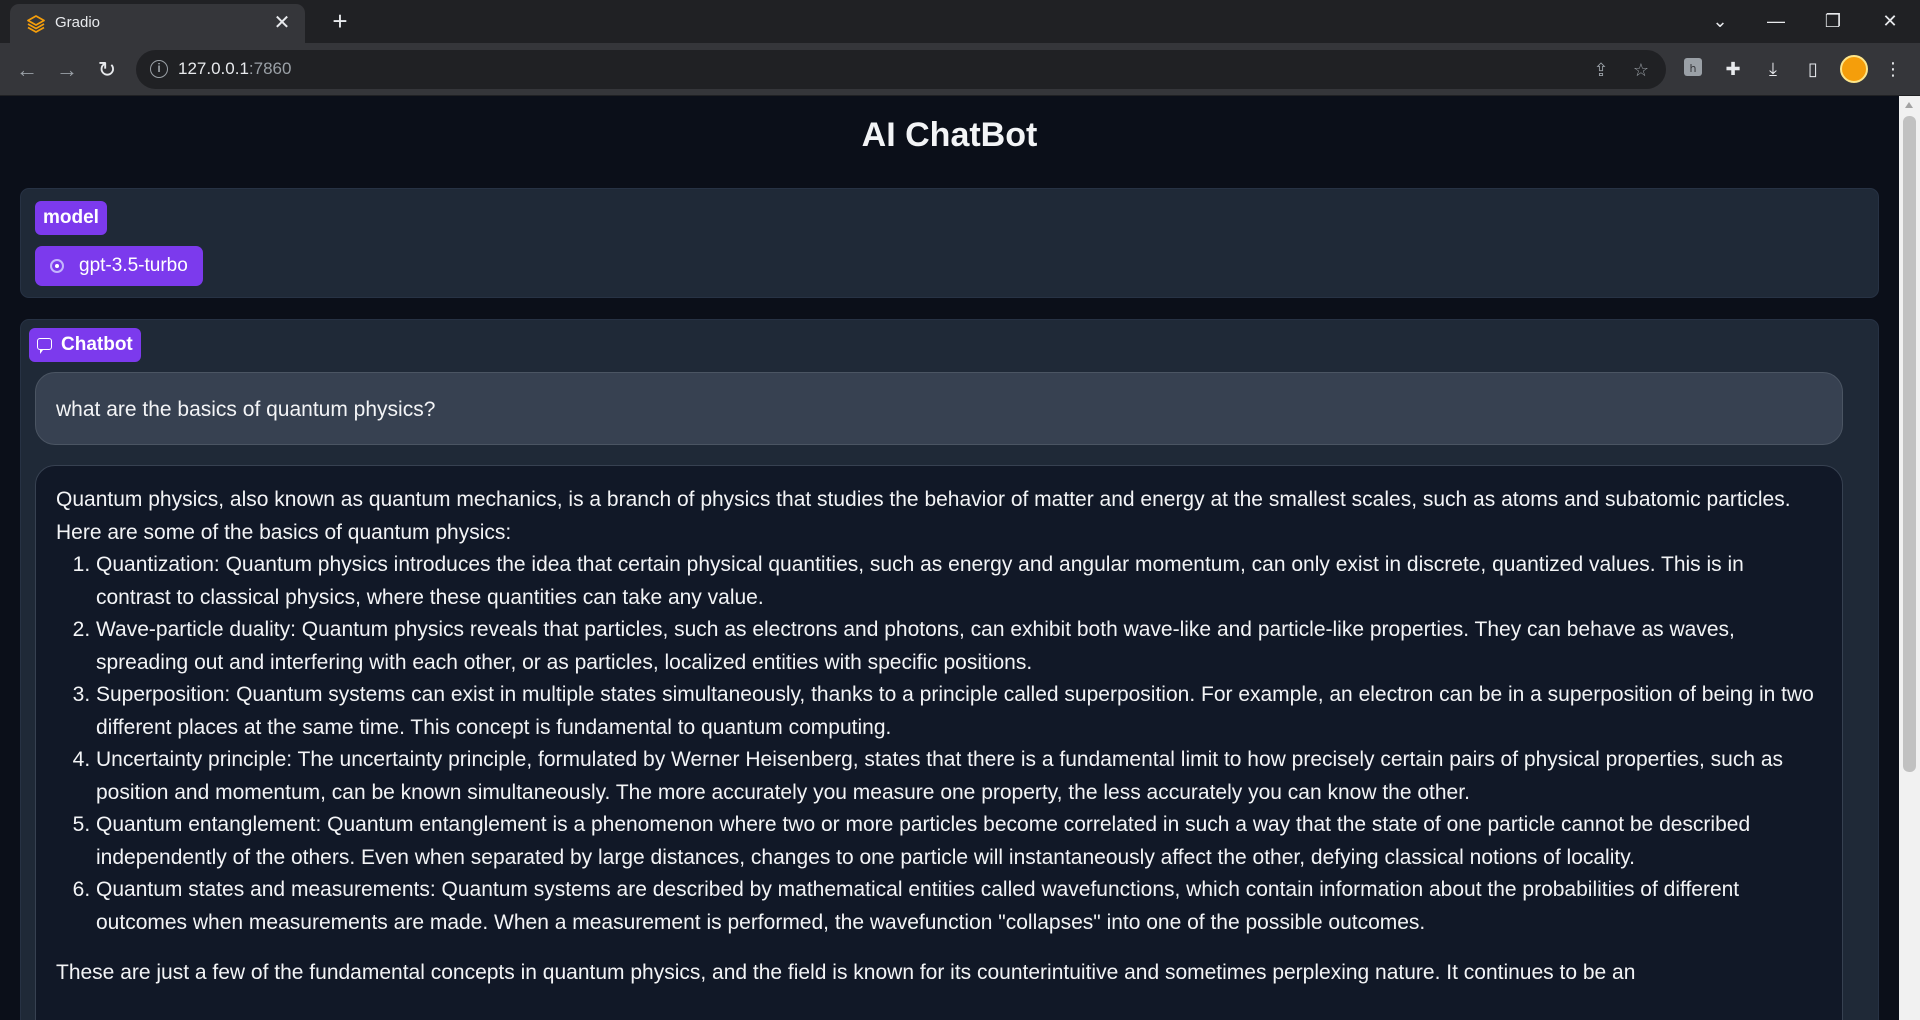 This screenshot has height=1020, width=1920. I want to click on scrollbar-thumb, so click(1909, 444).